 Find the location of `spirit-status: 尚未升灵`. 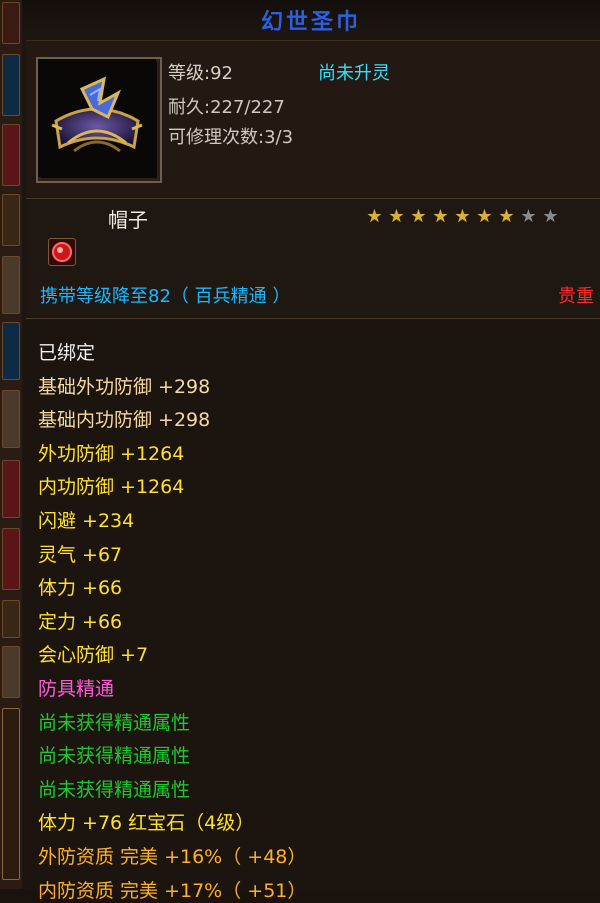

spirit-status: 尚未升灵 is located at coordinates (354, 73).